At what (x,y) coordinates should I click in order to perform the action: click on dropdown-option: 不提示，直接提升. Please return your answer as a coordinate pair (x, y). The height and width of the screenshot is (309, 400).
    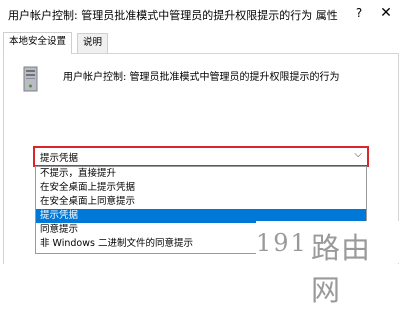
    Looking at the image, I should click on (201, 174).